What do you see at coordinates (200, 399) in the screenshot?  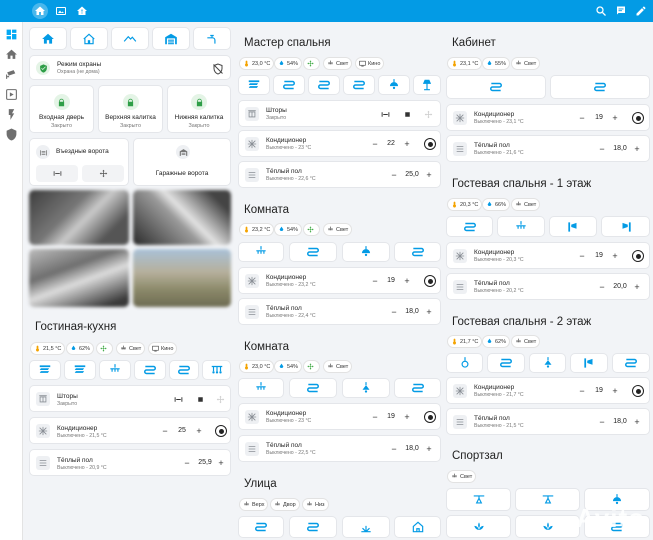 I see `blinds-stop-button` at bounding box center [200, 399].